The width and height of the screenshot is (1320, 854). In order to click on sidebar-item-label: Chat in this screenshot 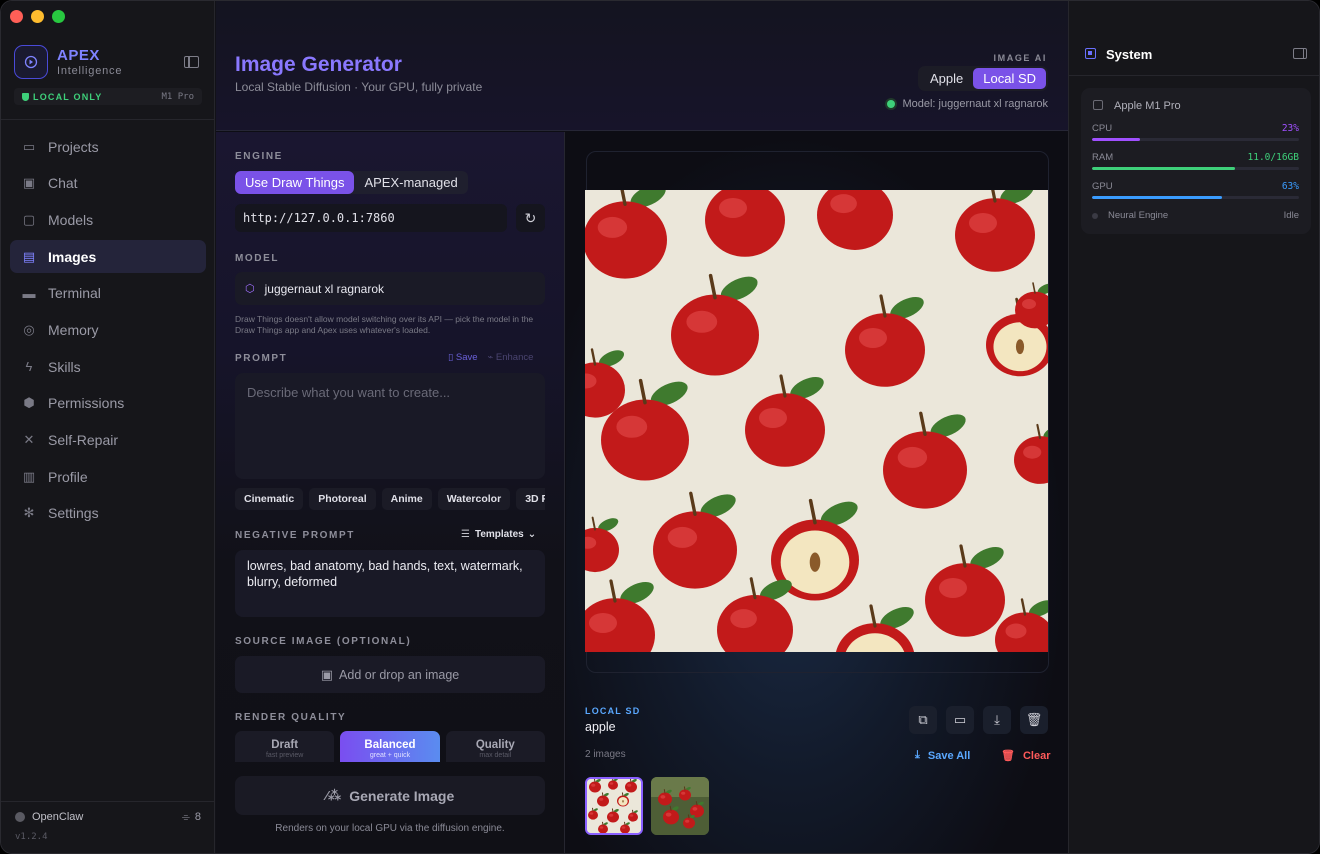, I will do `click(63, 183)`.